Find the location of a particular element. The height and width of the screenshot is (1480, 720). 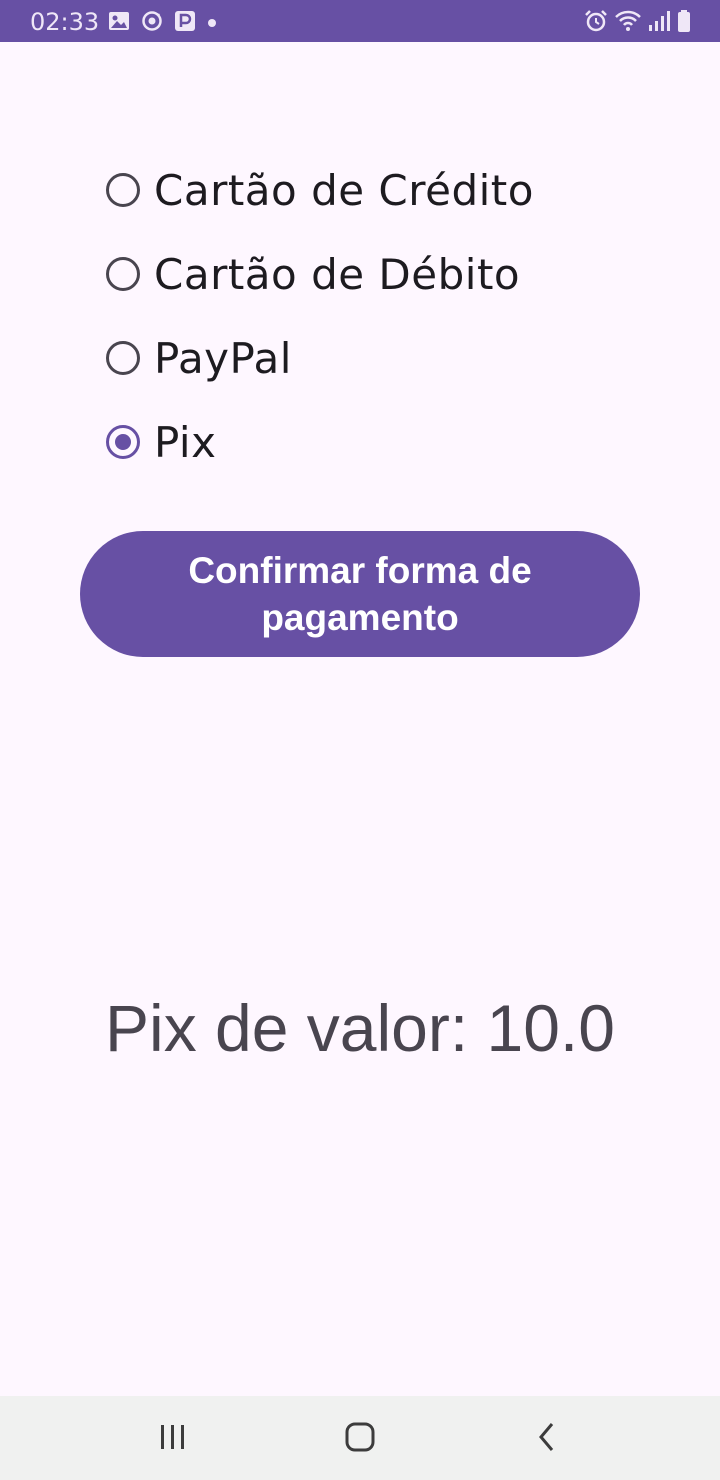

radio-button-paypal is located at coordinates (123, 358).